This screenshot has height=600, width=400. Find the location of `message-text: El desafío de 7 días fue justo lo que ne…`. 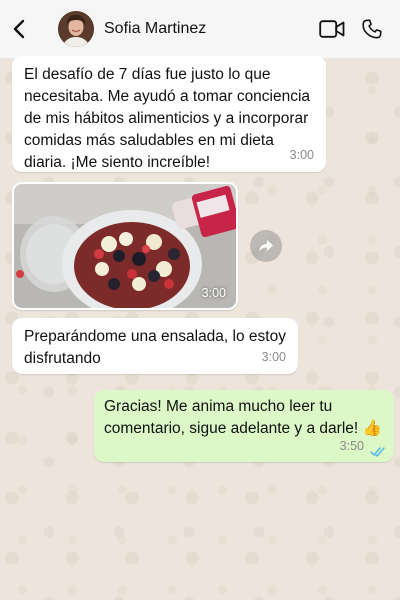

message-text: El desafío de 7 días fue justo lo que ne… is located at coordinates (167, 118).